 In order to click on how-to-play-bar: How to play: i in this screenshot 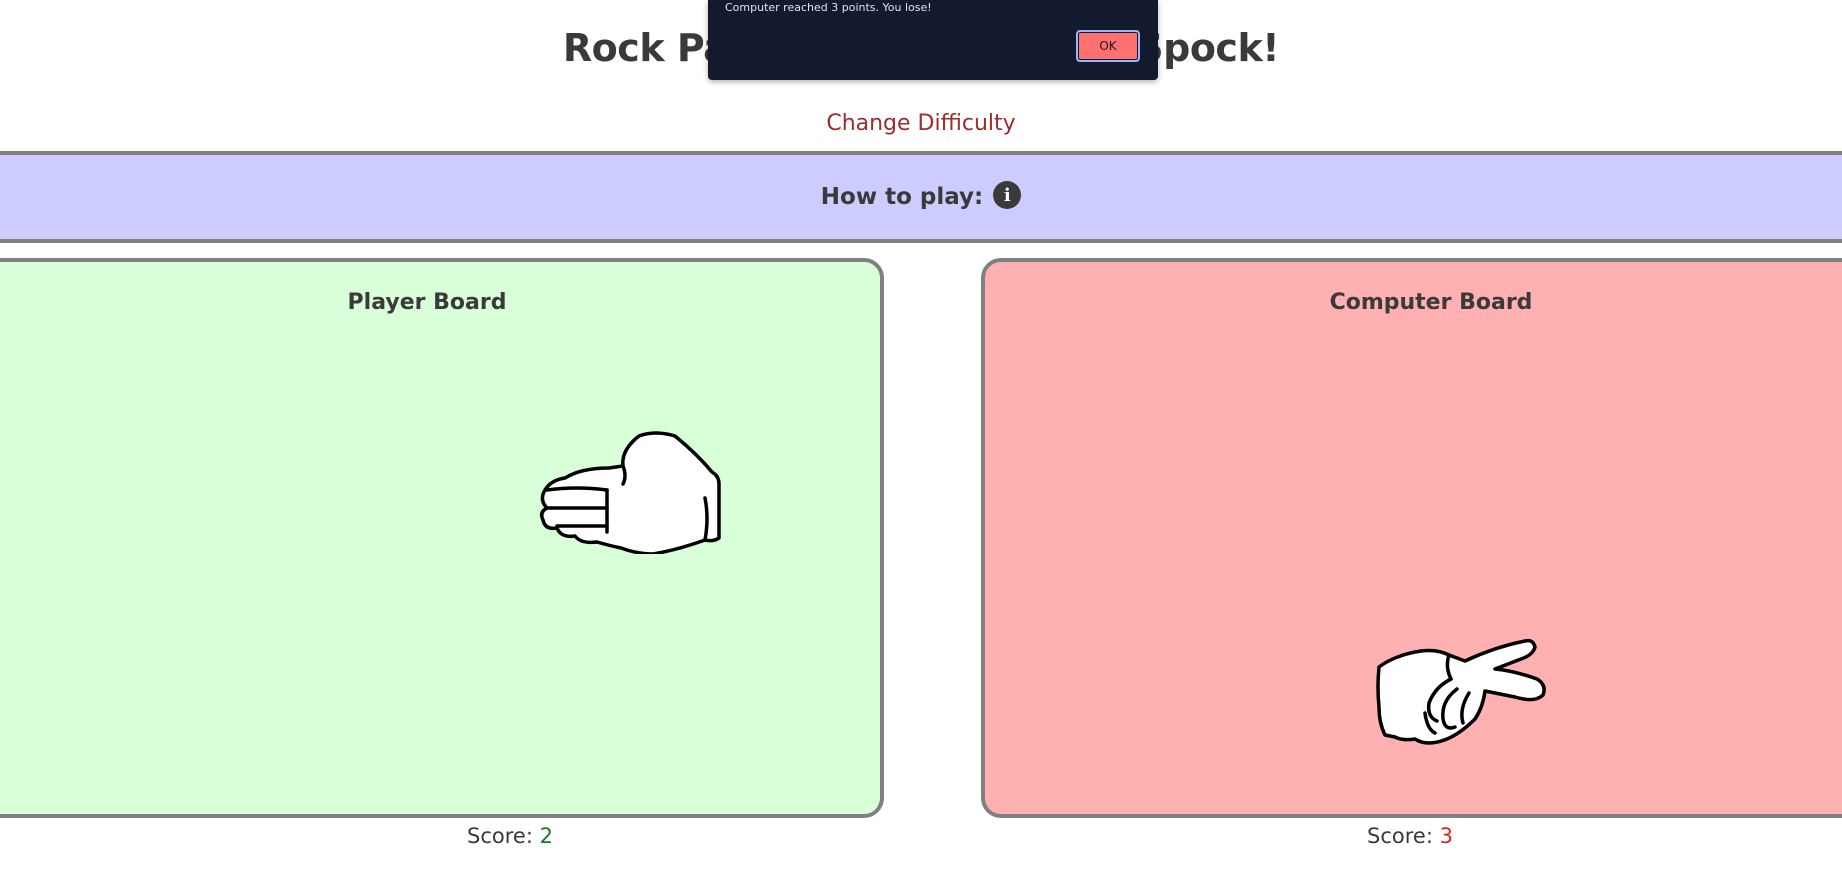, I will do `click(921, 197)`.